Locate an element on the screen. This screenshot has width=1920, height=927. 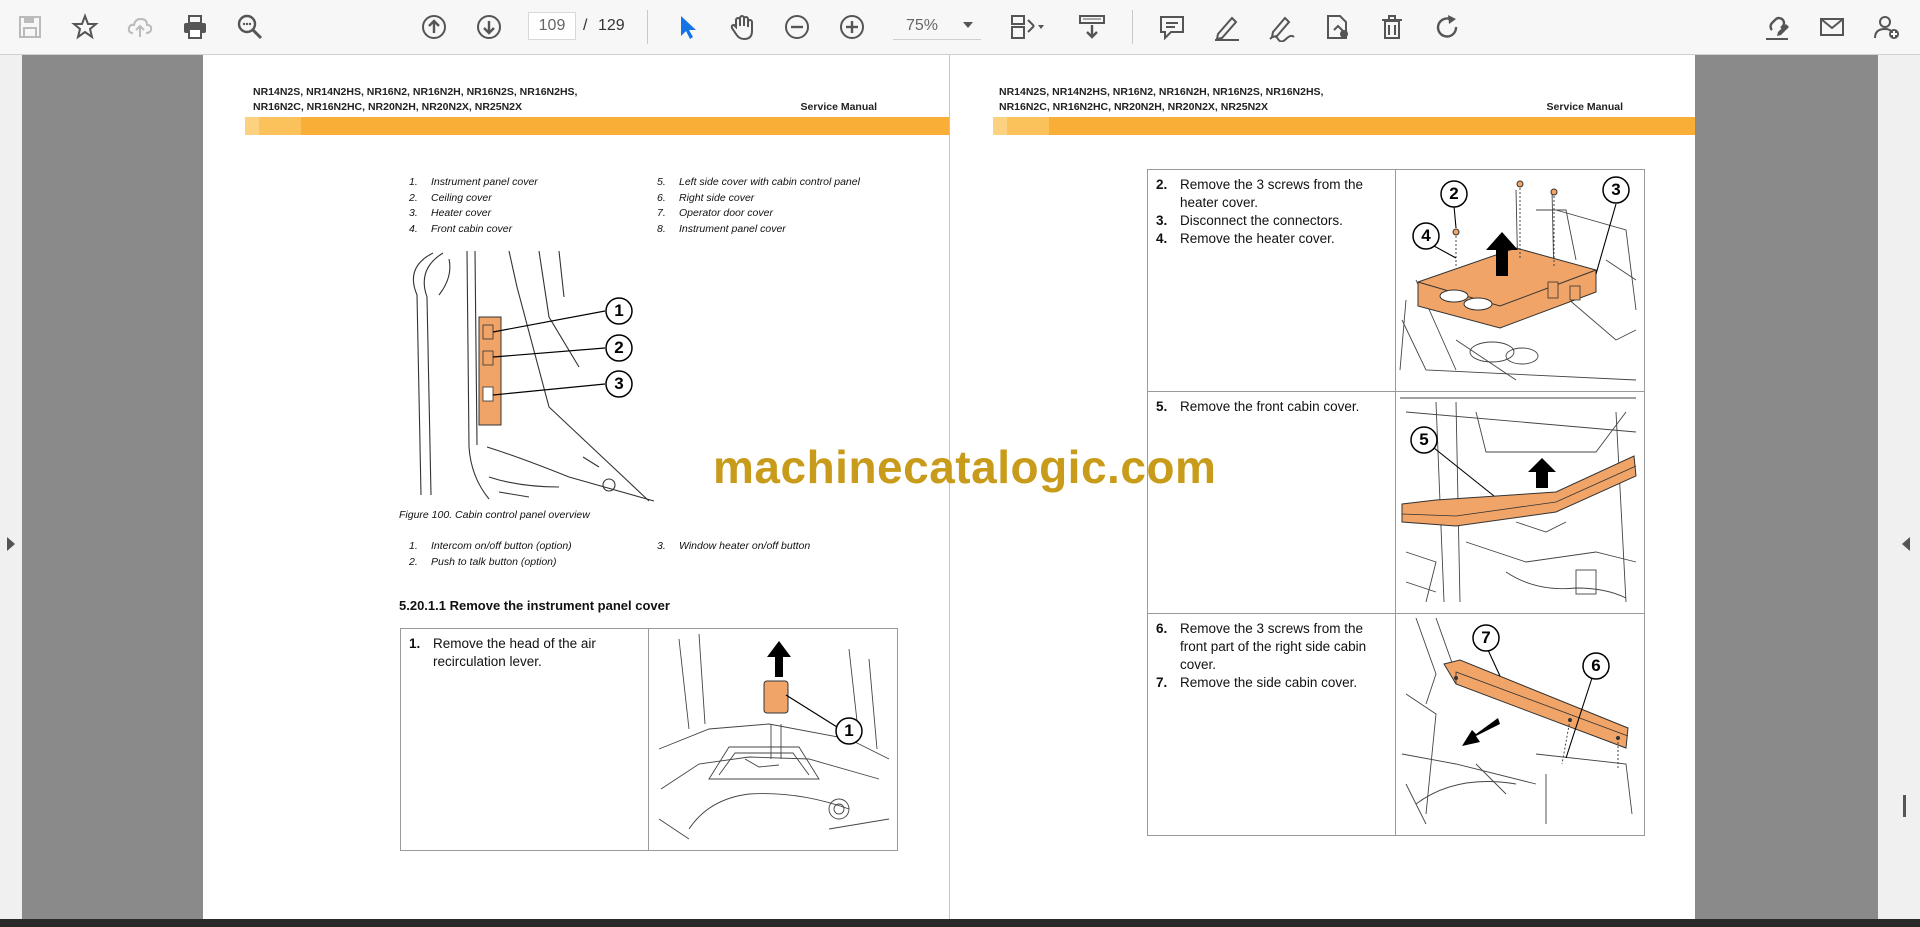
step-image-cell: 5 is located at coordinates (1520, 502).